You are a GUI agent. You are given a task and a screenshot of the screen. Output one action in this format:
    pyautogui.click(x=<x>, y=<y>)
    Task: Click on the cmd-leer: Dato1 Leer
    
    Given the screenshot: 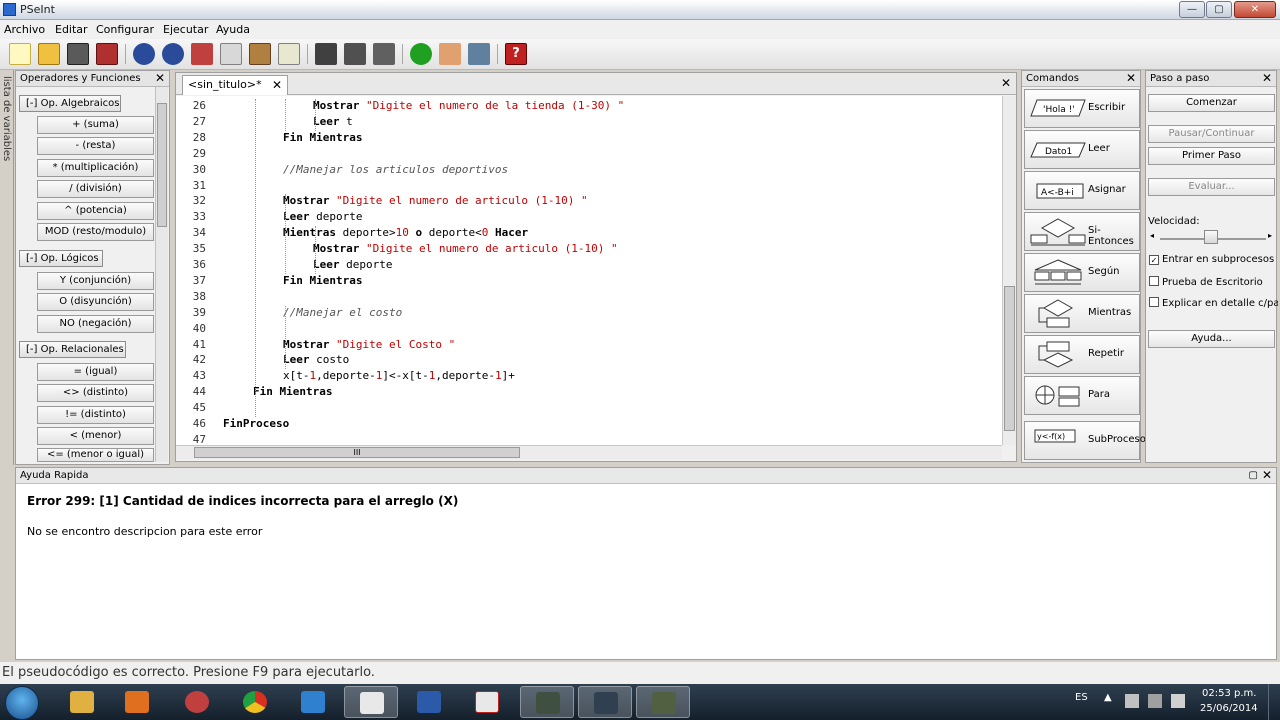 What is the action you would take?
    pyautogui.click(x=1082, y=149)
    